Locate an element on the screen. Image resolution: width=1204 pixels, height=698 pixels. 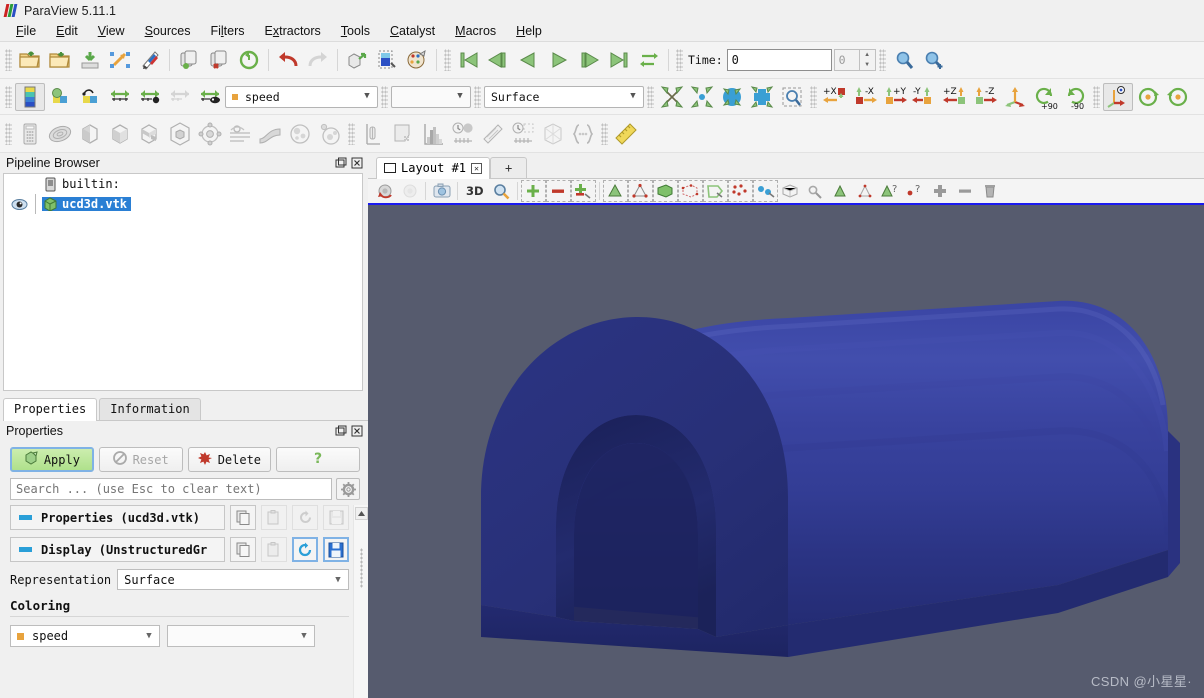
spin-up-icon: ▲ is located at coordinates (867, 55).